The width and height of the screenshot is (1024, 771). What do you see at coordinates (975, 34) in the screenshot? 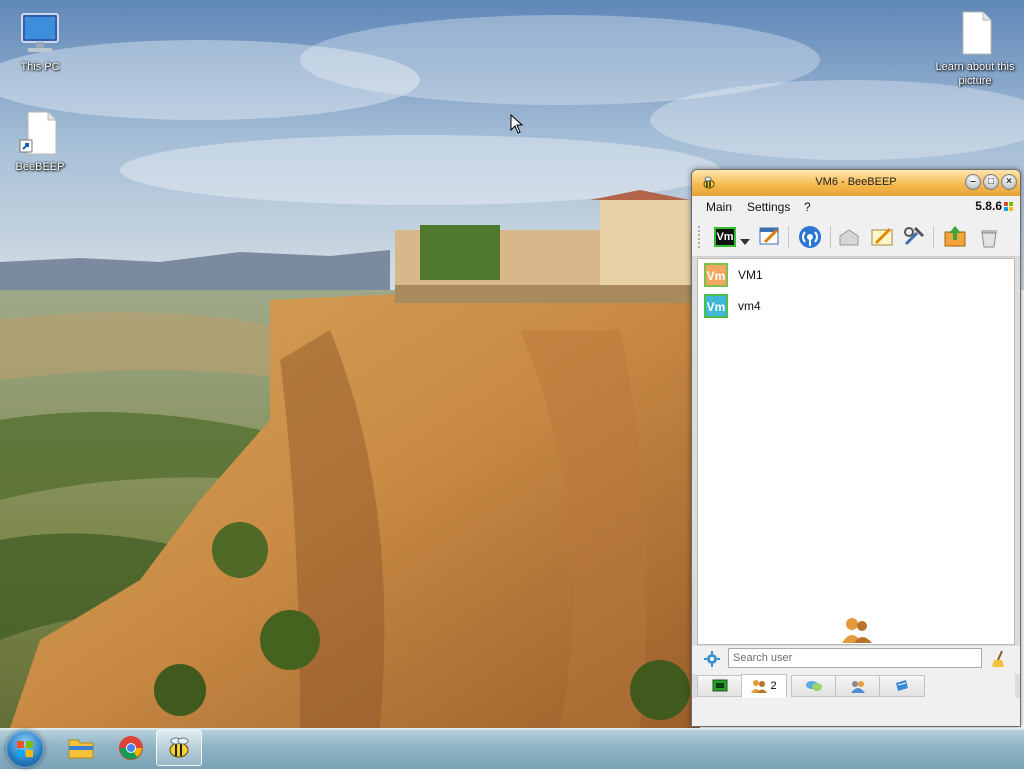
I see `file-icon` at bounding box center [975, 34].